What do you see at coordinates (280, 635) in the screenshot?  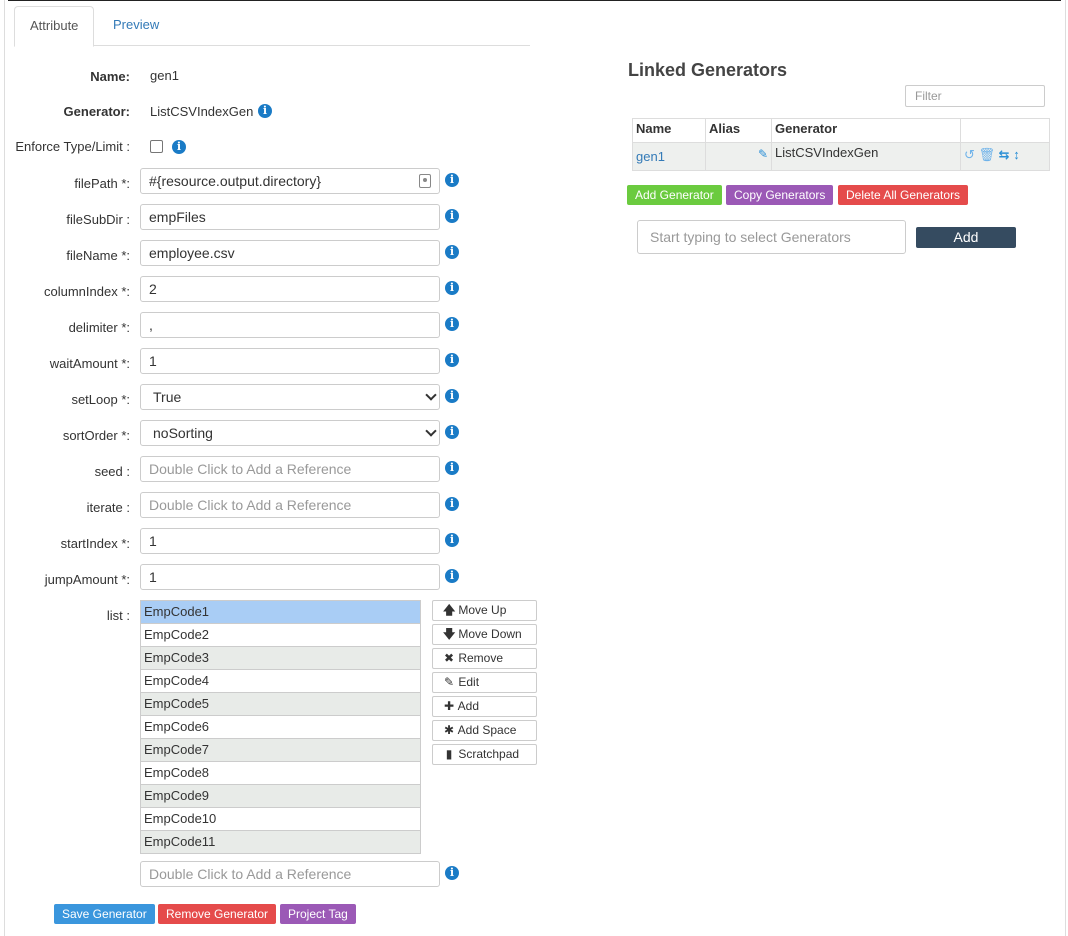 I see `list-item: EmpCode2` at bounding box center [280, 635].